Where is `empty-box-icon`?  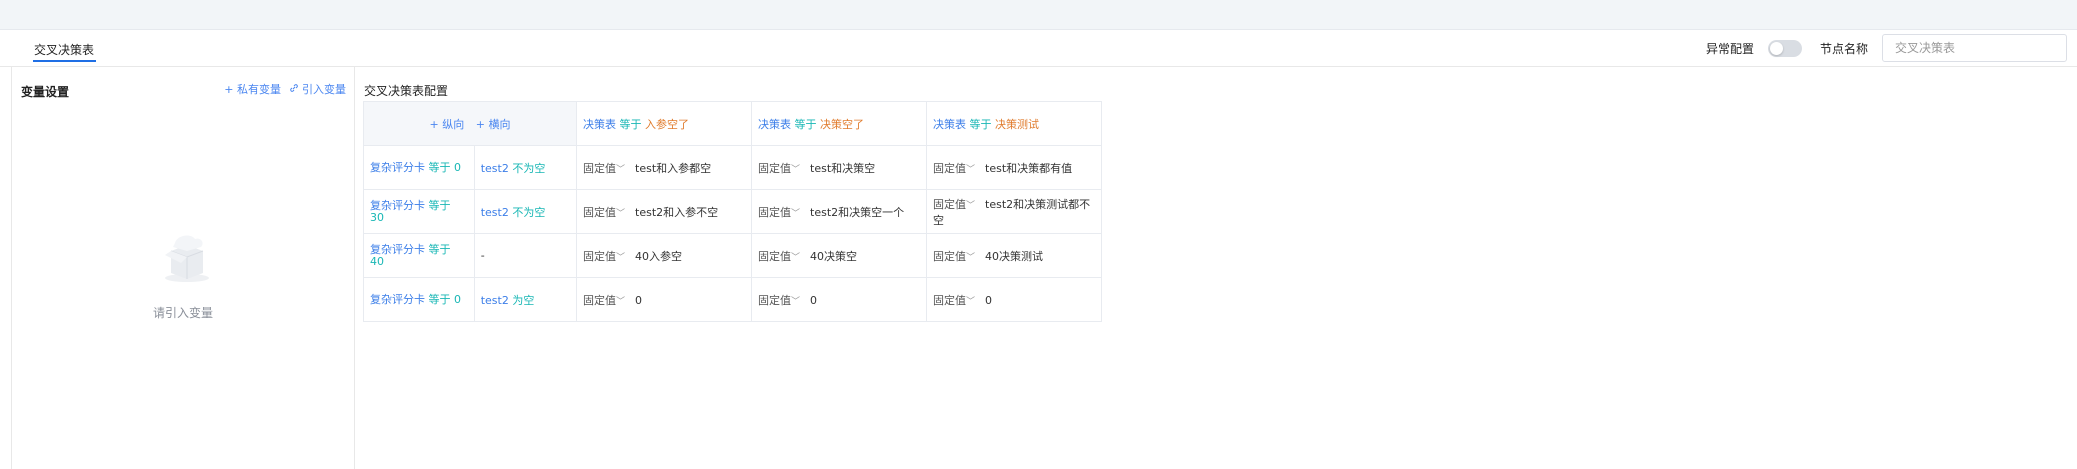
empty-box-icon is located at coordinates (187, 257).